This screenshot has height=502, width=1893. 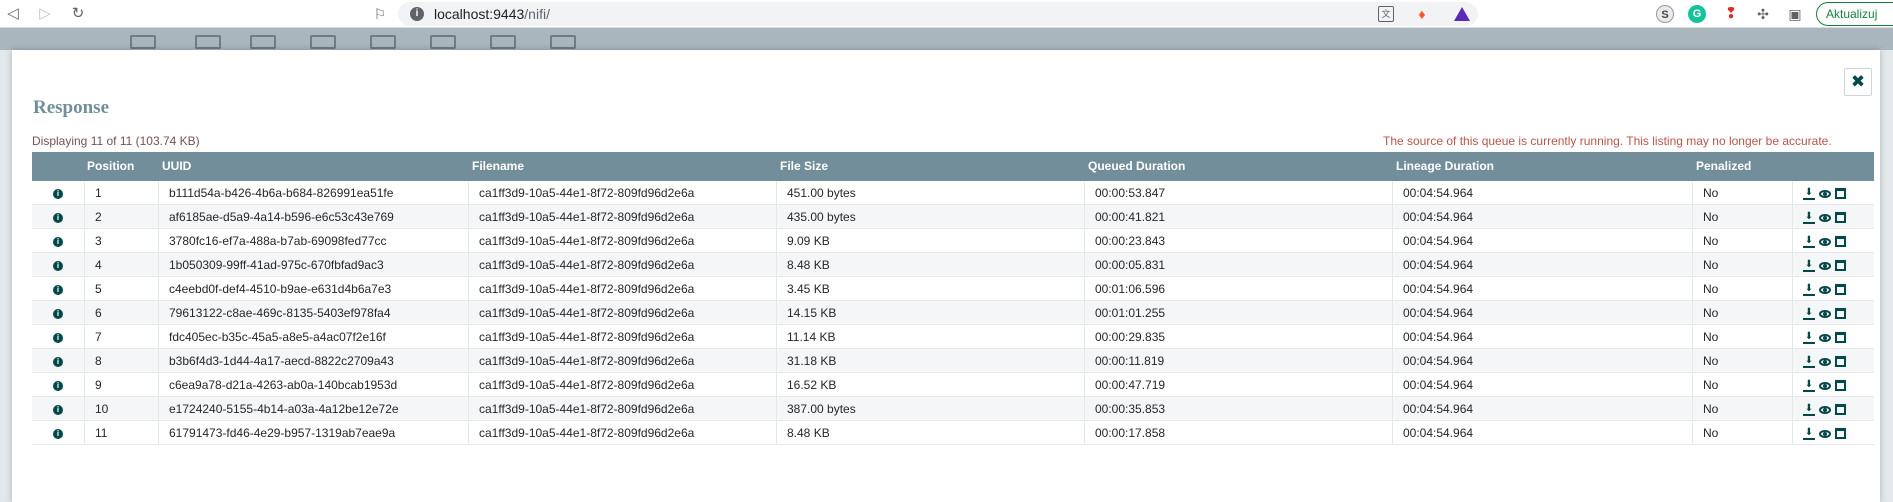 What do you see at coordinates (938, 14) in the screenshot?
I see `address-bar: i localhost:9443/nifi/ 文 ♦` at bounding box center [938, 14].